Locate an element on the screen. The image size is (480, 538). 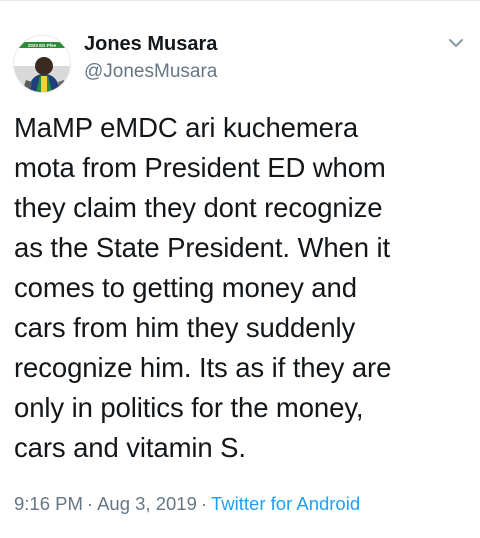
avatar-image: 2023 ED Pfee is located at coordinates (42, 64).